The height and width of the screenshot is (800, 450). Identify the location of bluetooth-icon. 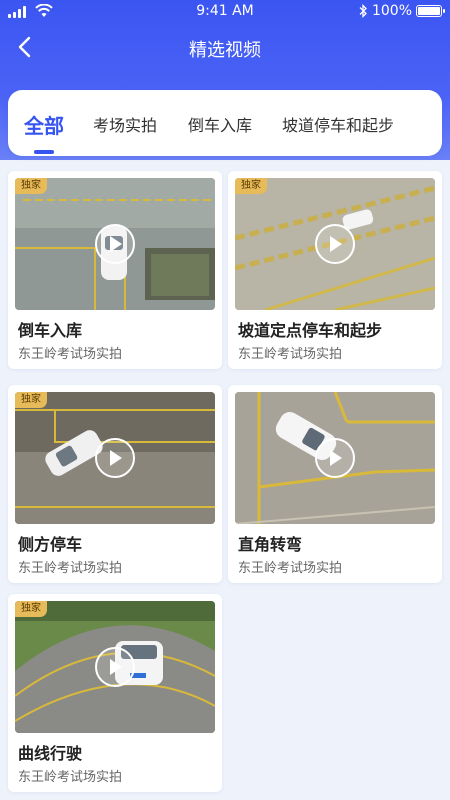
(363, 11).